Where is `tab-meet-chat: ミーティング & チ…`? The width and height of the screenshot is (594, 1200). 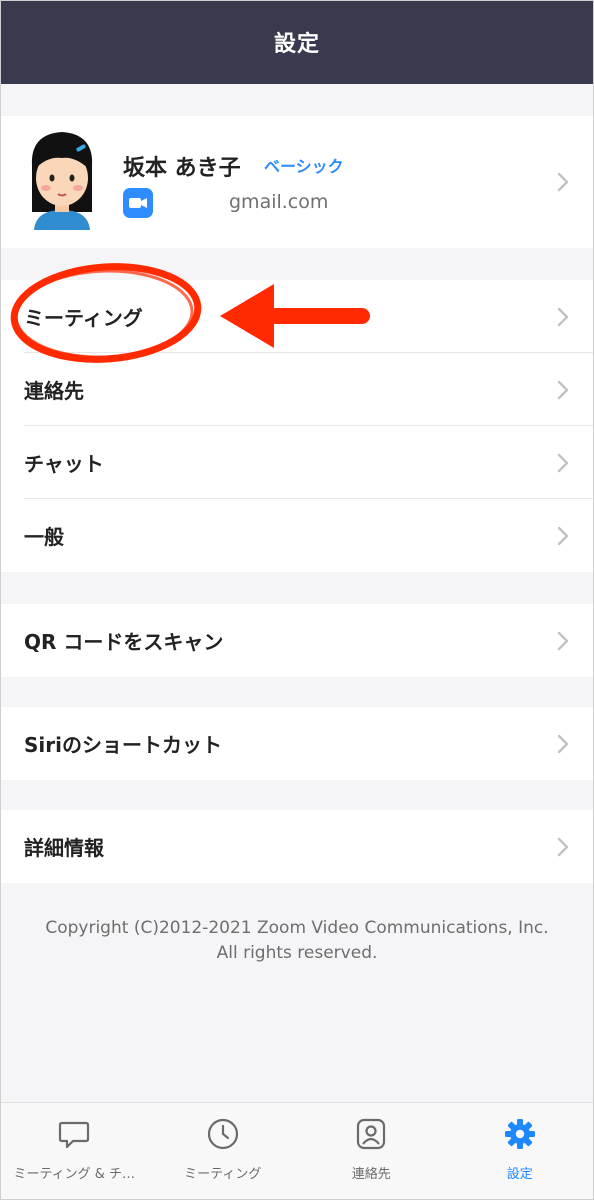
tab-meet-chat: ミーティング & チ… is located at coordinates (74, 1151).